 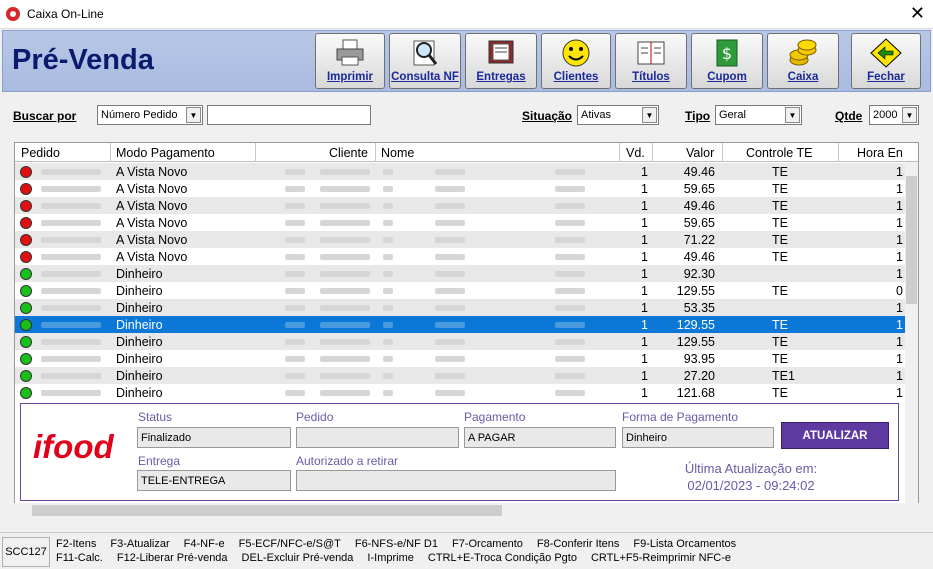 What do you see at coordinates (698, 116) in the screenshot?
I see `tipo-label: Tipo` at bounding box center [698, 116].